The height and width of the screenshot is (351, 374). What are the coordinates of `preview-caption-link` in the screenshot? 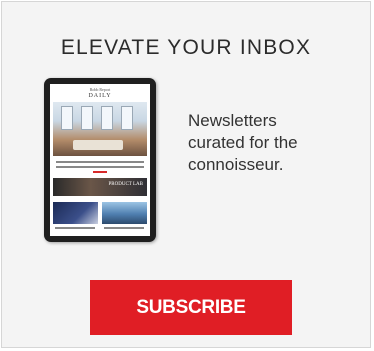 It's located at (100, 172).